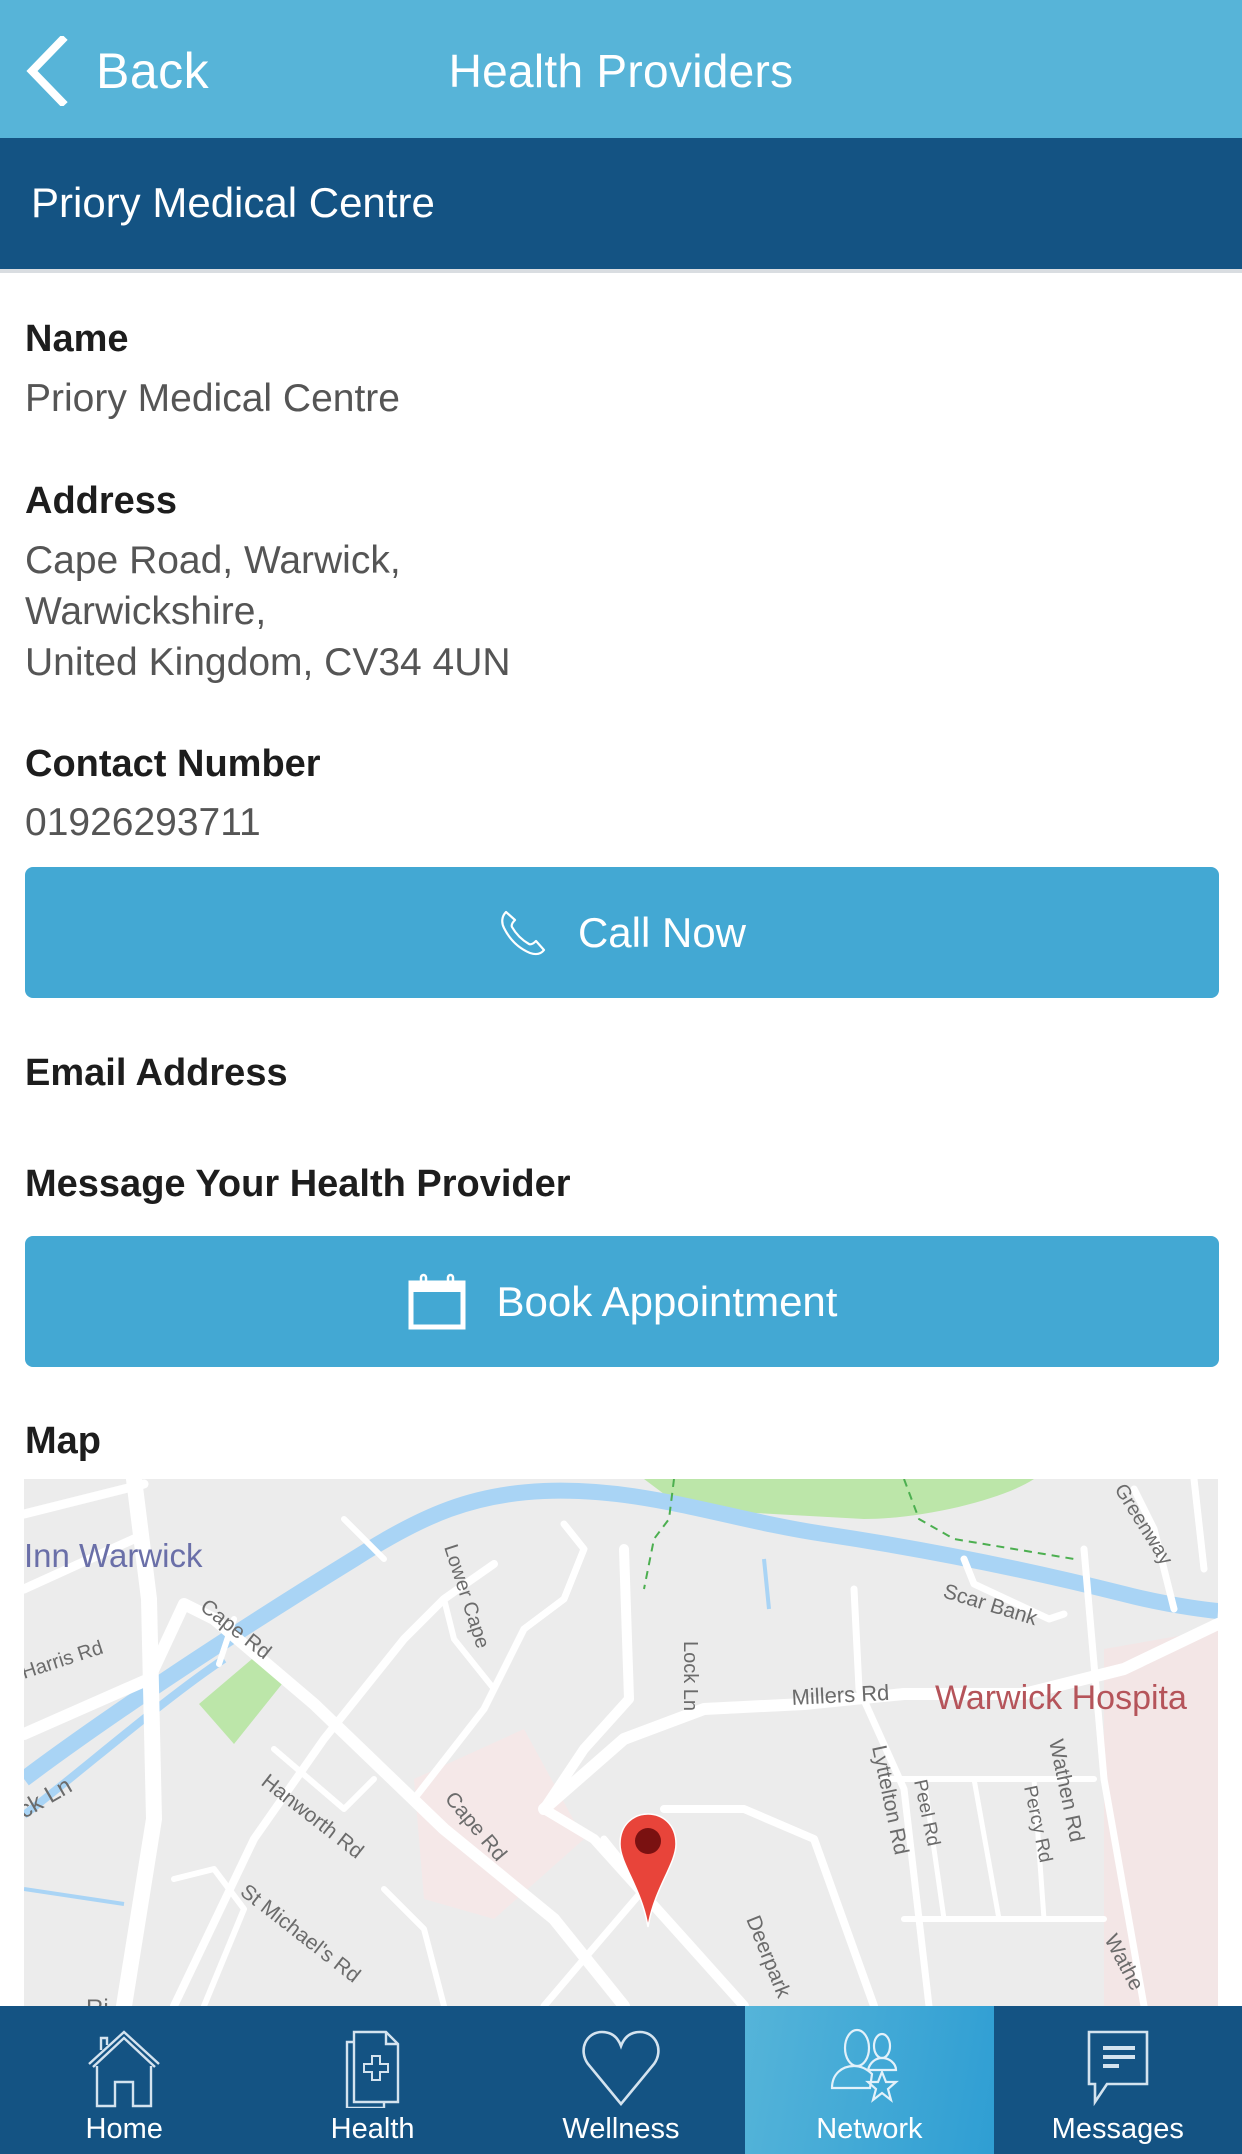 The image size is (1242, 2154). I want to click on address-line: Cape Road, Warwick,, so click(213, 560).